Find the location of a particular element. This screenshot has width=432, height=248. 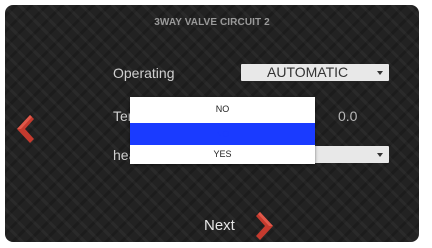

page-title: 3WAY VALVE CIRCUIT 2 is located at coordinates (212, 22).